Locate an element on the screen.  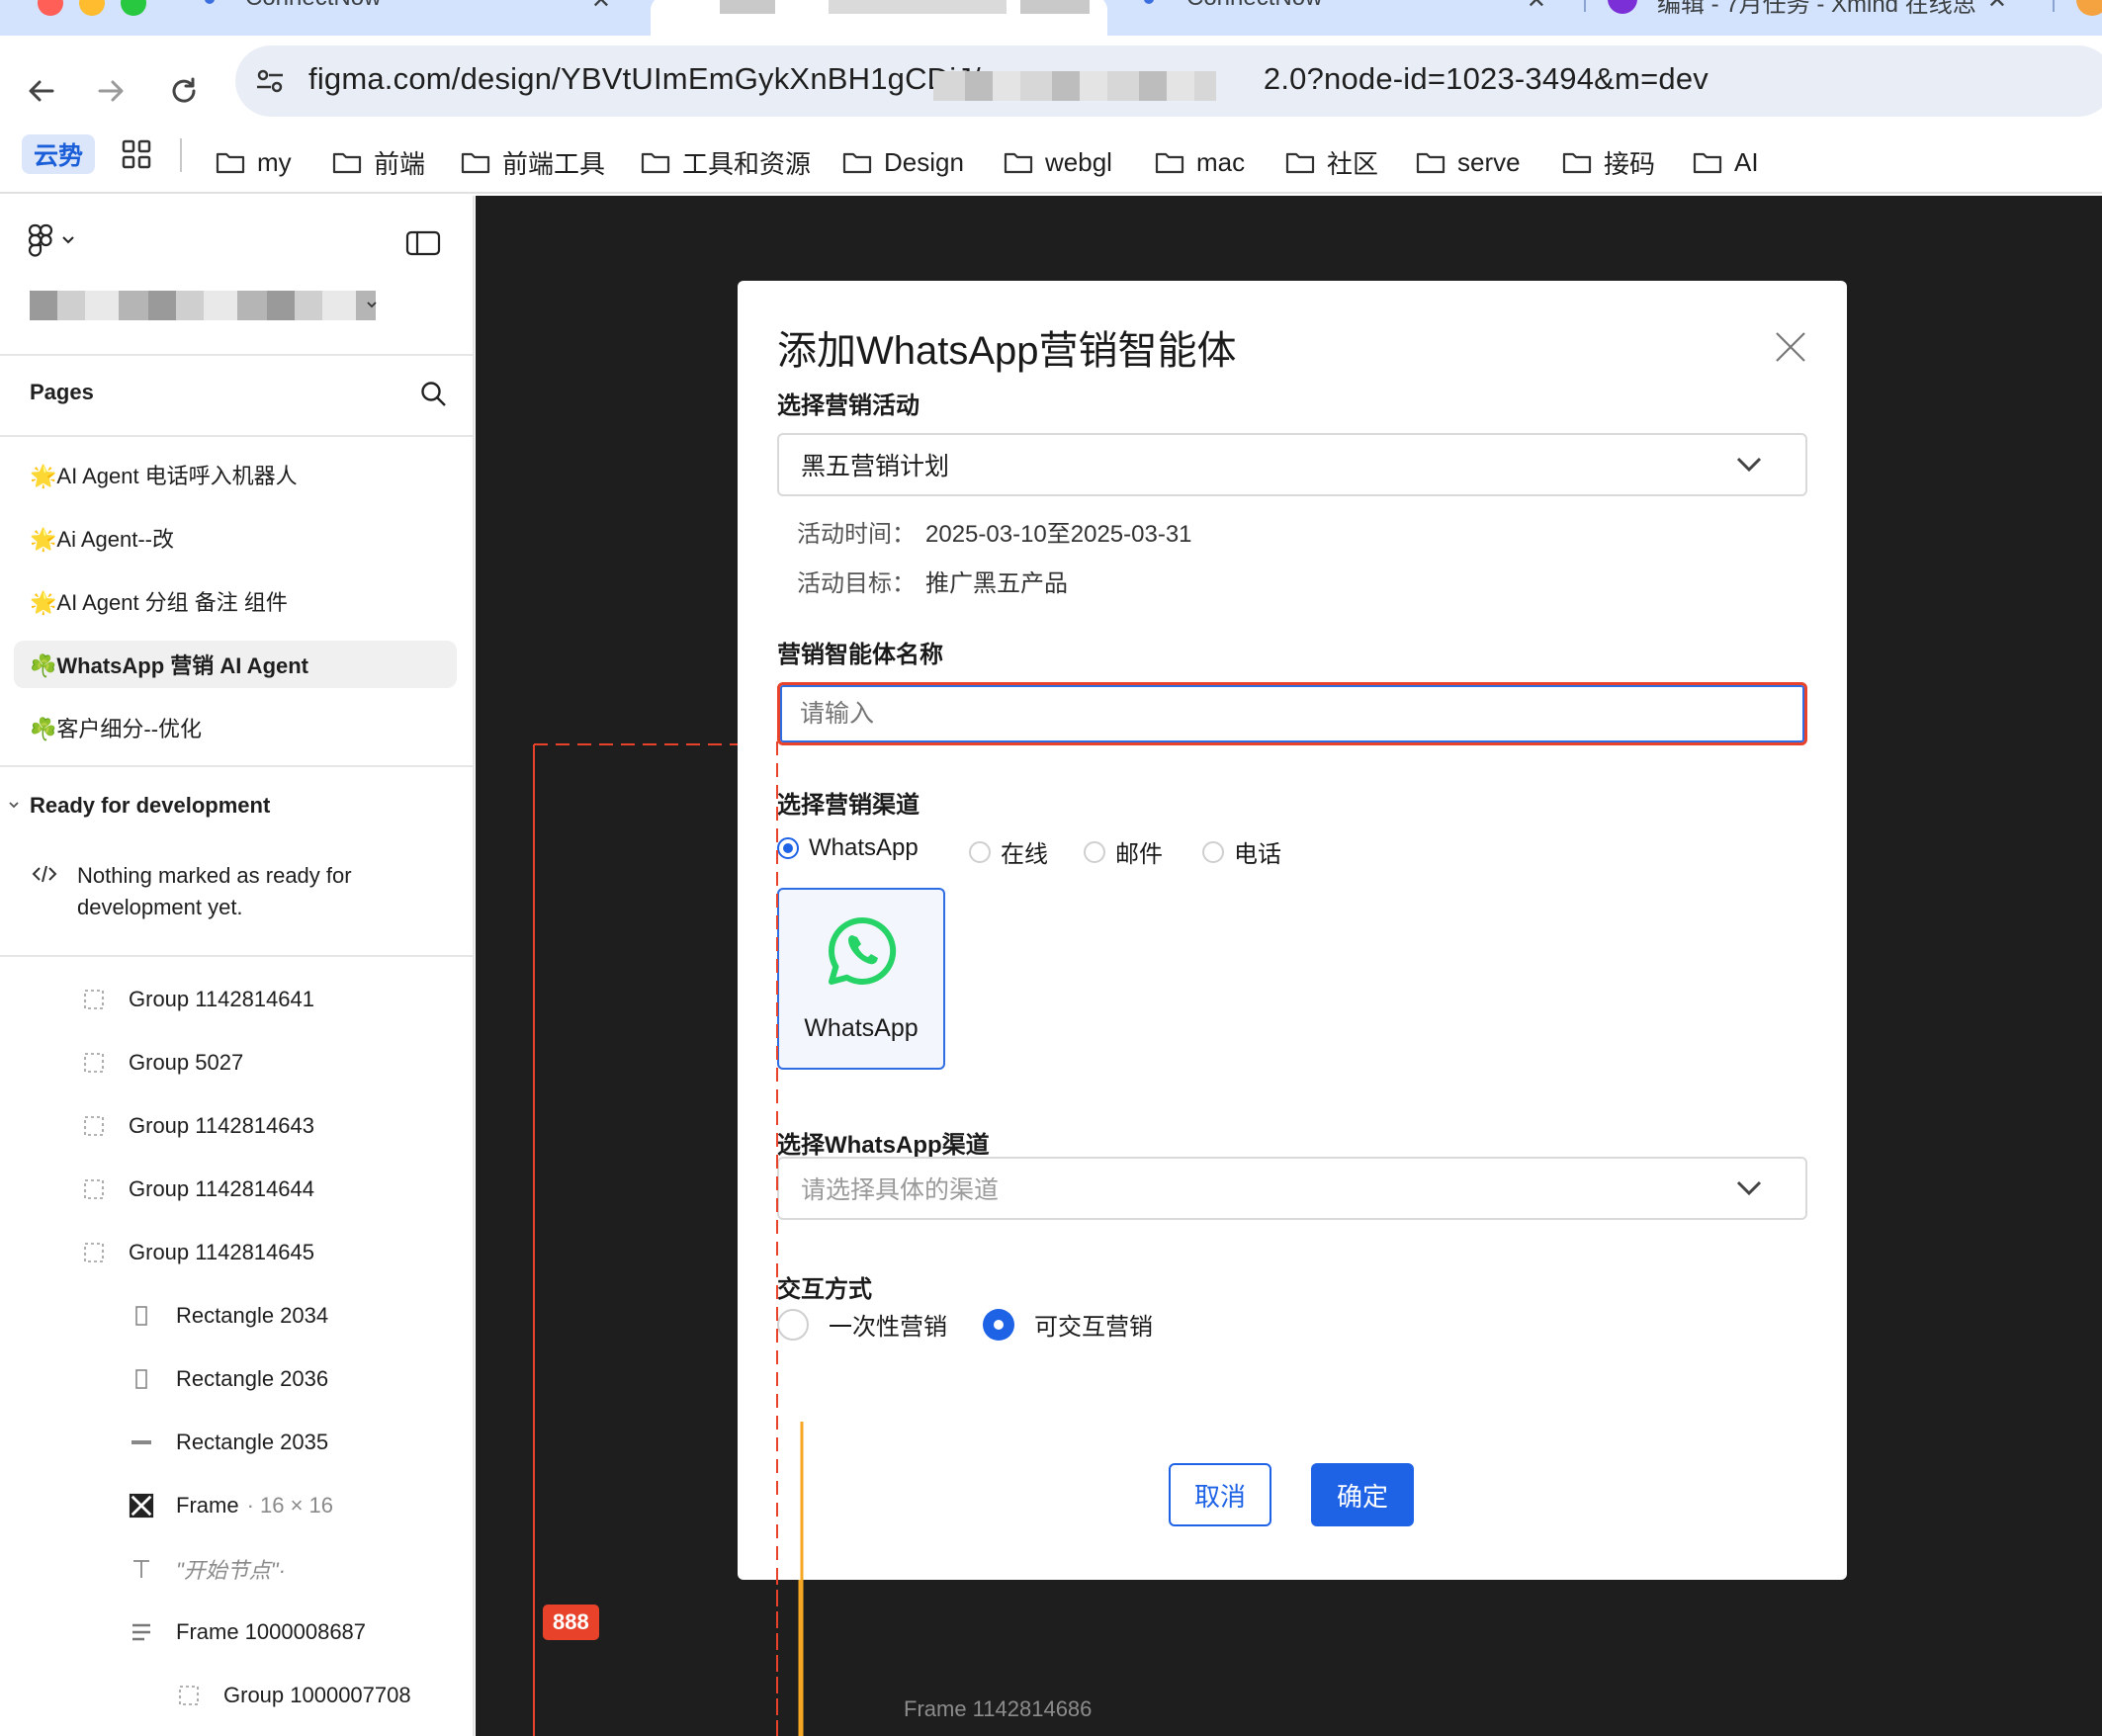
channel-radio-option: 邮件 is located at coordinates (1123, 851).